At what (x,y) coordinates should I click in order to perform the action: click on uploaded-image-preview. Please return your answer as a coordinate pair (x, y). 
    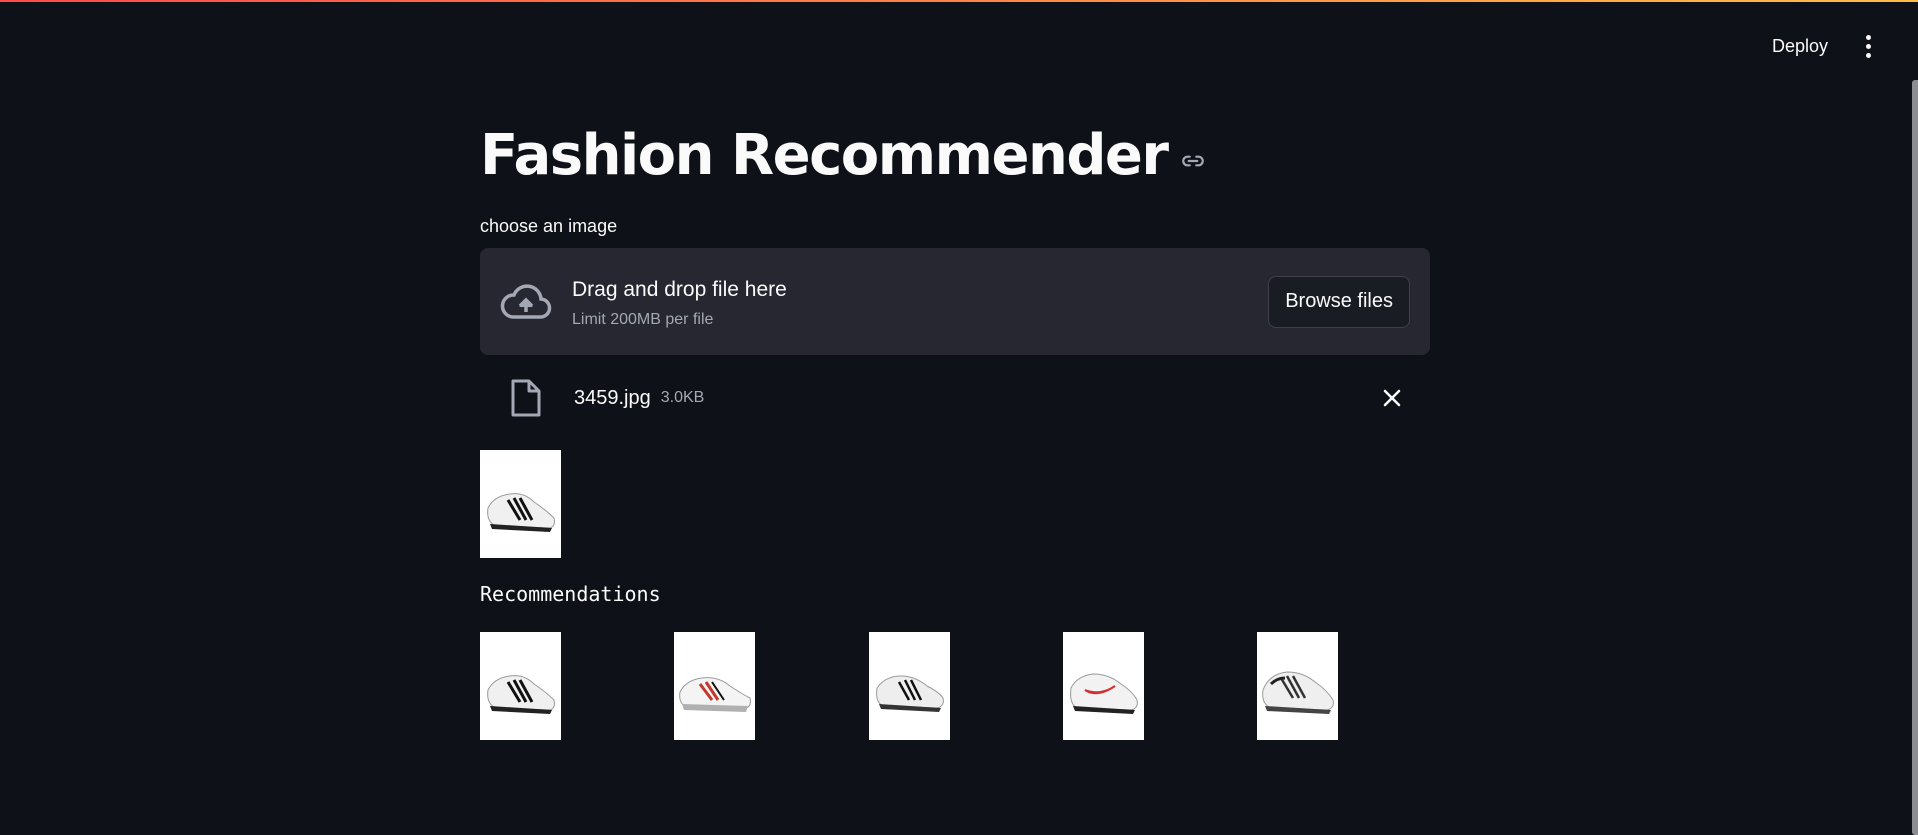
    Looking at the image, I should click on (520, 504).